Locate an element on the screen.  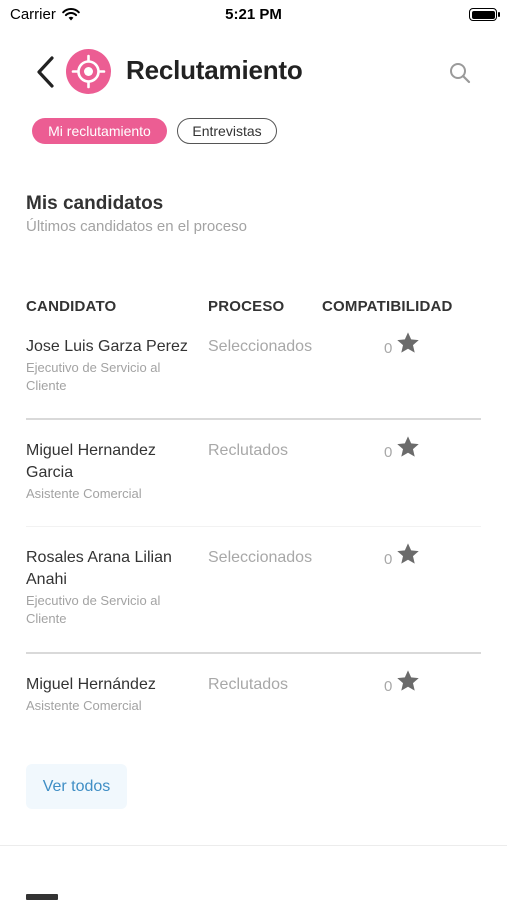
section-title: Mis candidatos is located at coordinates (95, 203).